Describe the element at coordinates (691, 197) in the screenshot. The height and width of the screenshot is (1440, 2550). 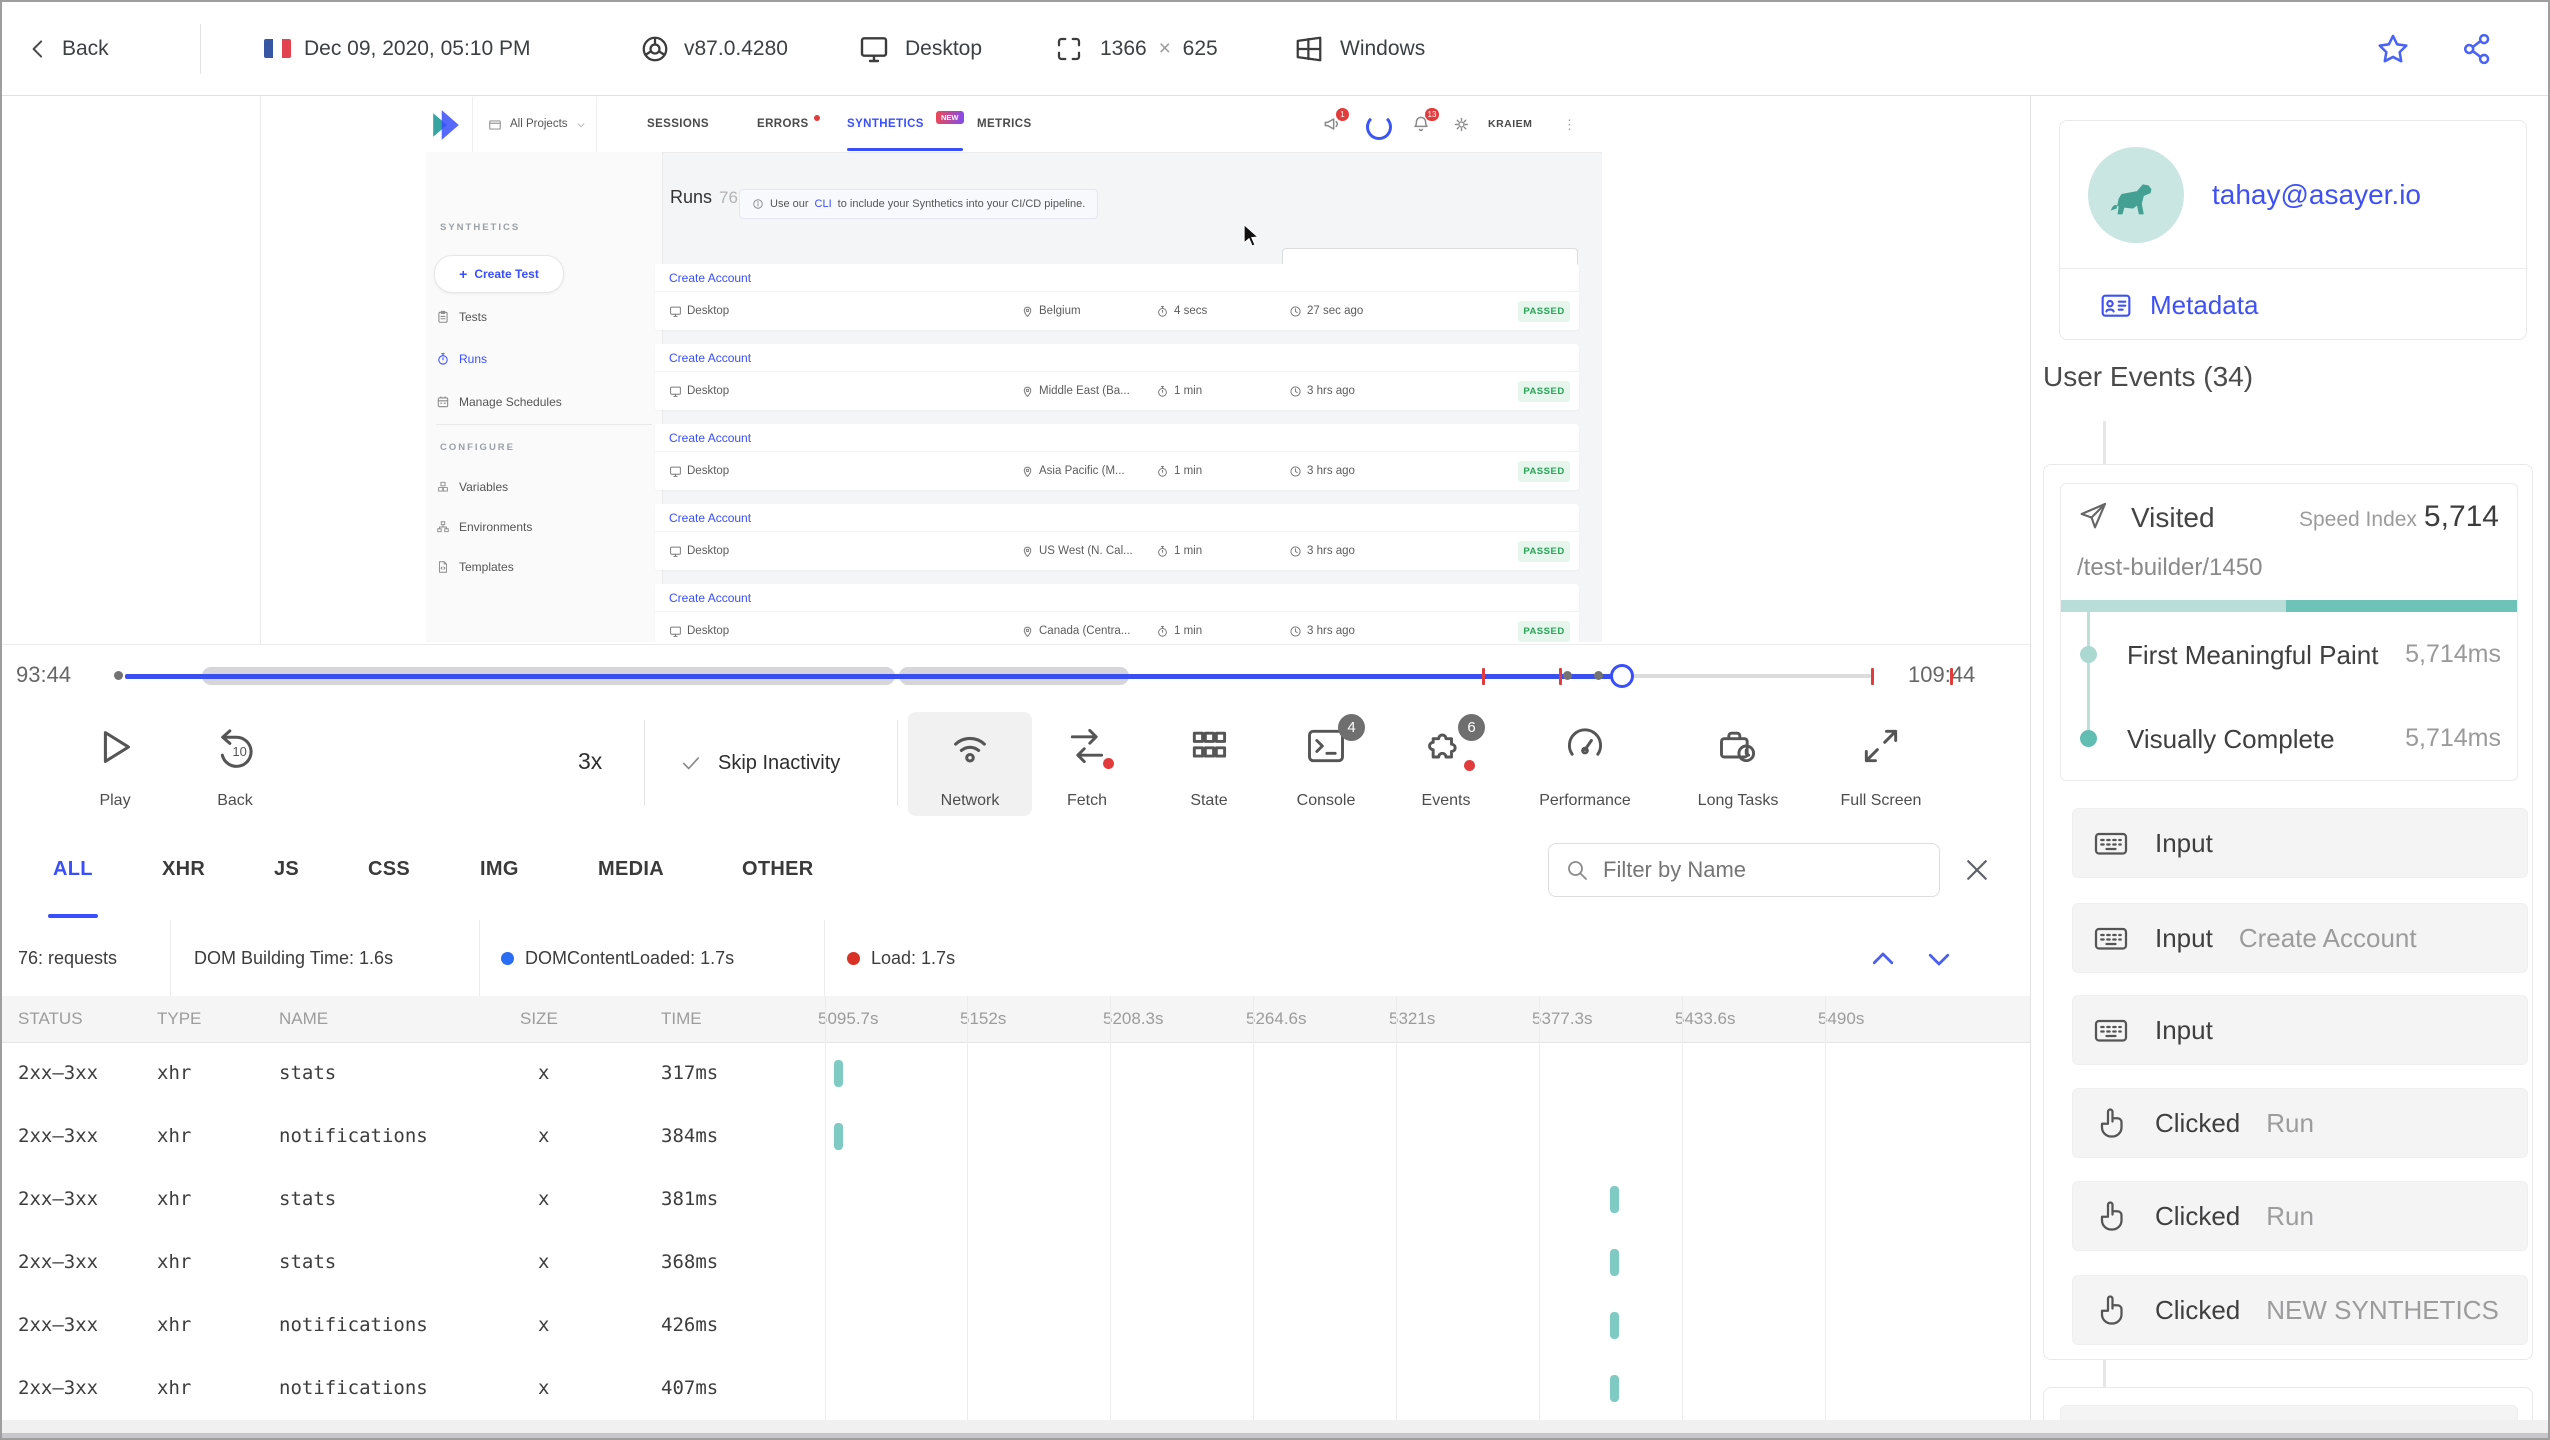
I see `runs-page-title: Runs` at that location.